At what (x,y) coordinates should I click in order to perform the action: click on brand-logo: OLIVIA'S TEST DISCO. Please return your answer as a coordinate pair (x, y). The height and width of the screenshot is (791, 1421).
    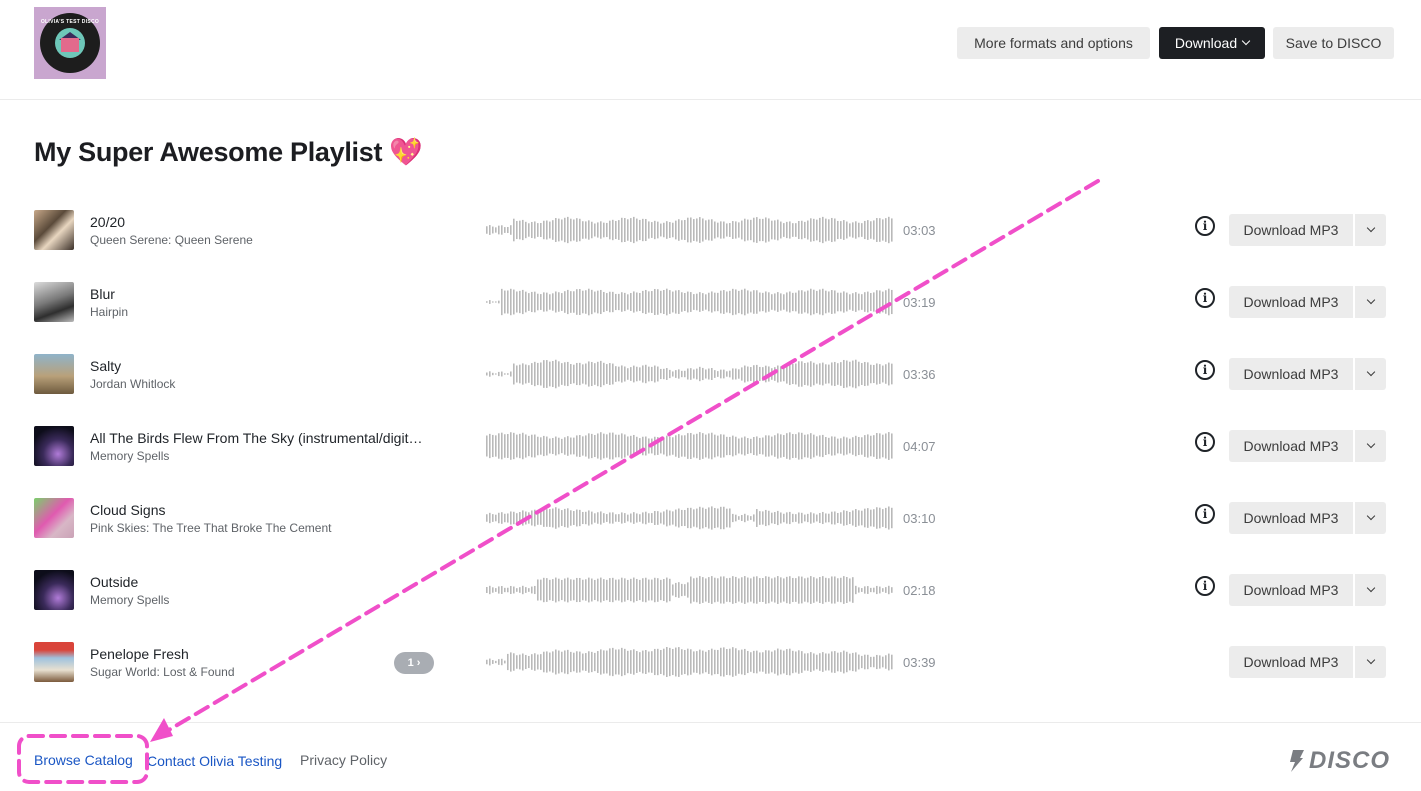
    Looking at the image, I should click on (70, 43).